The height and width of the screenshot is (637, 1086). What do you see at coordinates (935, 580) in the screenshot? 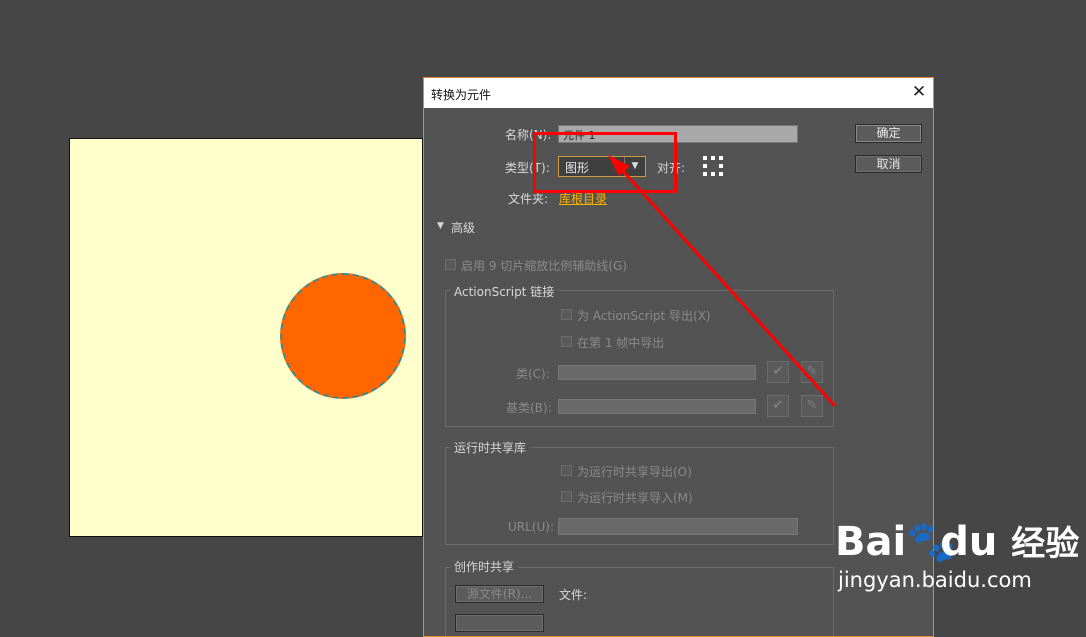
I see `watermark-url: jingyan.baidu.com` at bounding box center [935, 580].